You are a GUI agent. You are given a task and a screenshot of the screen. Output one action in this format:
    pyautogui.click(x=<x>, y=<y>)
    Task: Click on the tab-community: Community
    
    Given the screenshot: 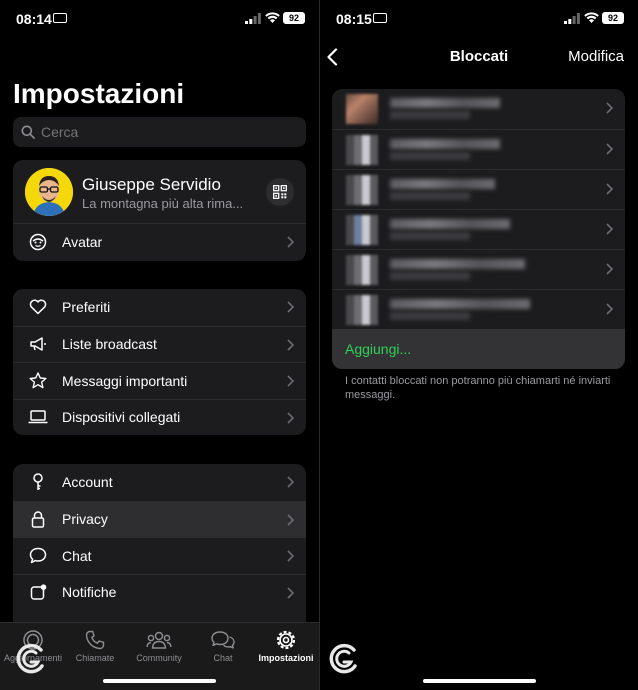 What is the action you would take?
    pyautogui.click(x=159, y=645)
    